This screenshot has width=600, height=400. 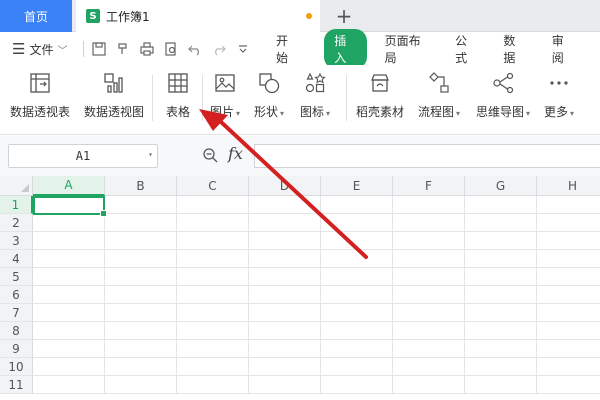 What do you see at coordinates (41, 49) in the screenshot?
I see `file-menu: 文件` at bounding box center [41, 49].